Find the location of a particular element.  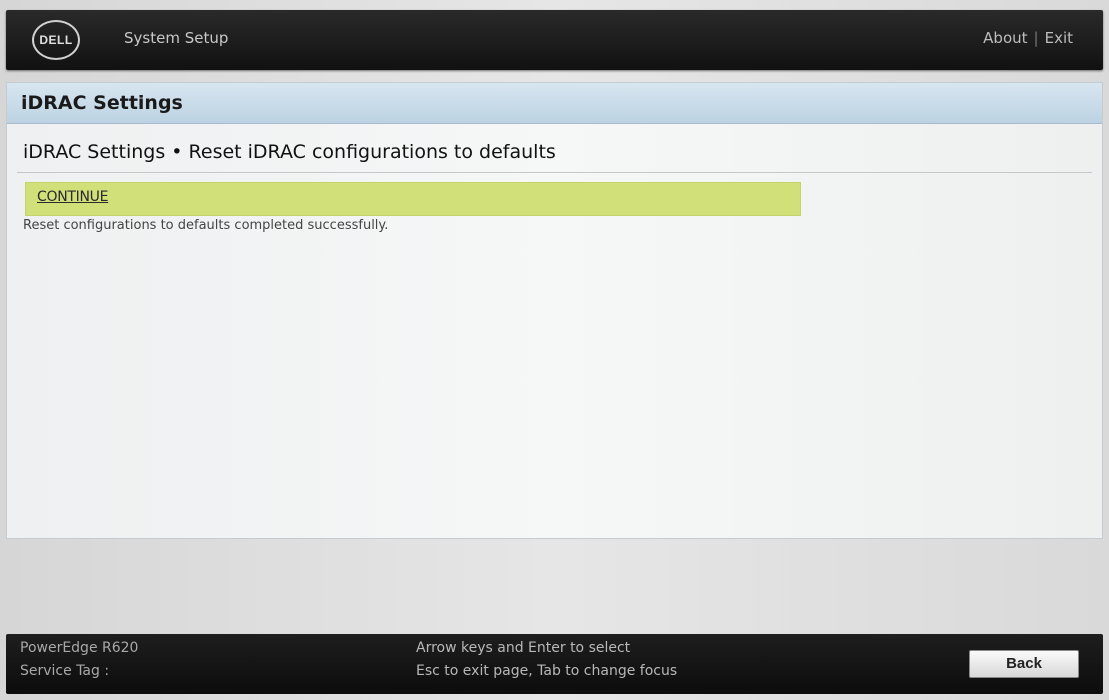

app-title: System Setup is located at coordinates (176, 38).